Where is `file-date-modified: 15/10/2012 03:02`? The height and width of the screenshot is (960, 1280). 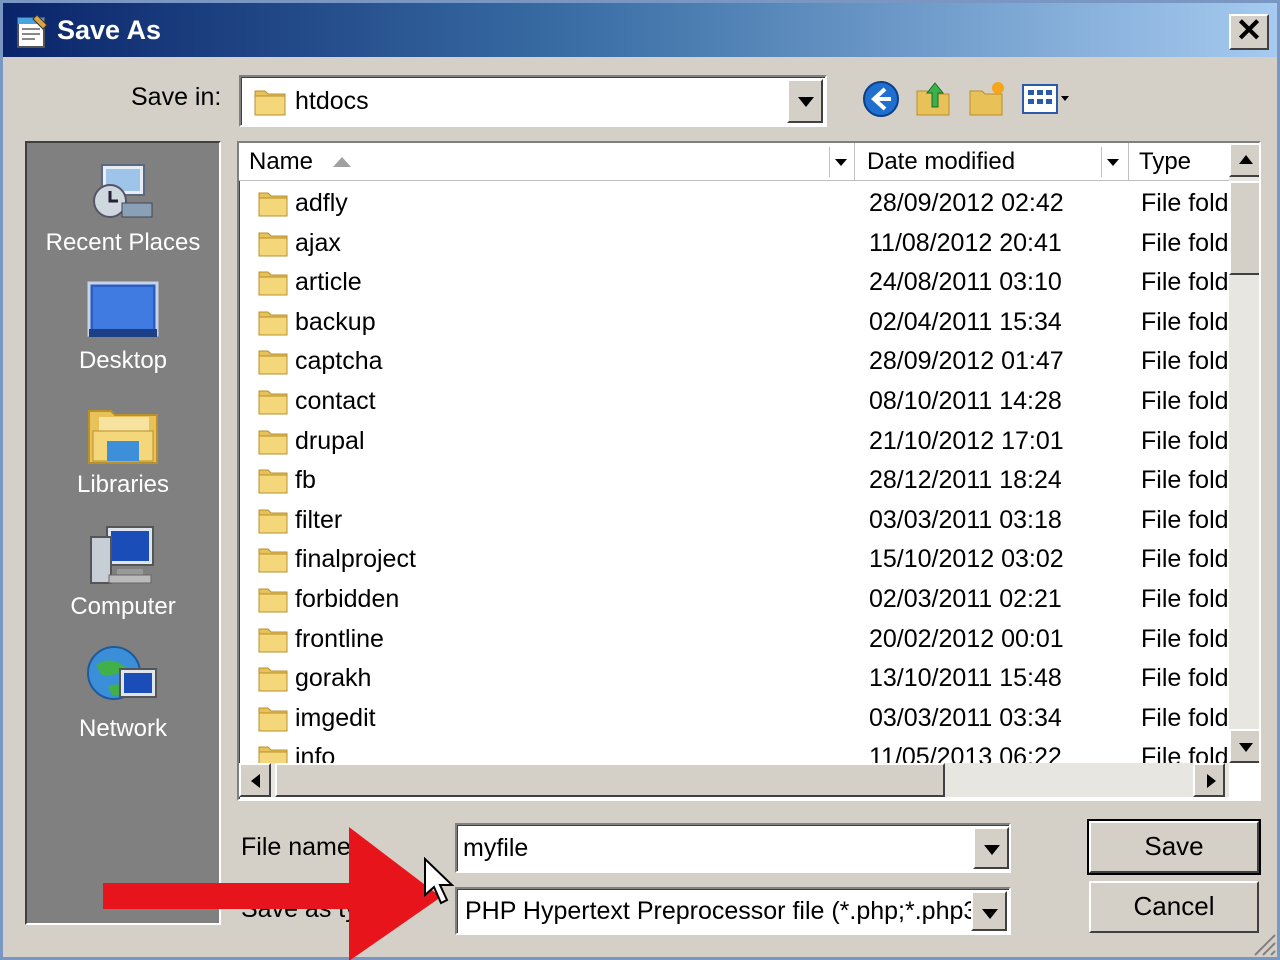
file-date-modified: 15/10/2012 03:02 is located at coordinates (966, 559).